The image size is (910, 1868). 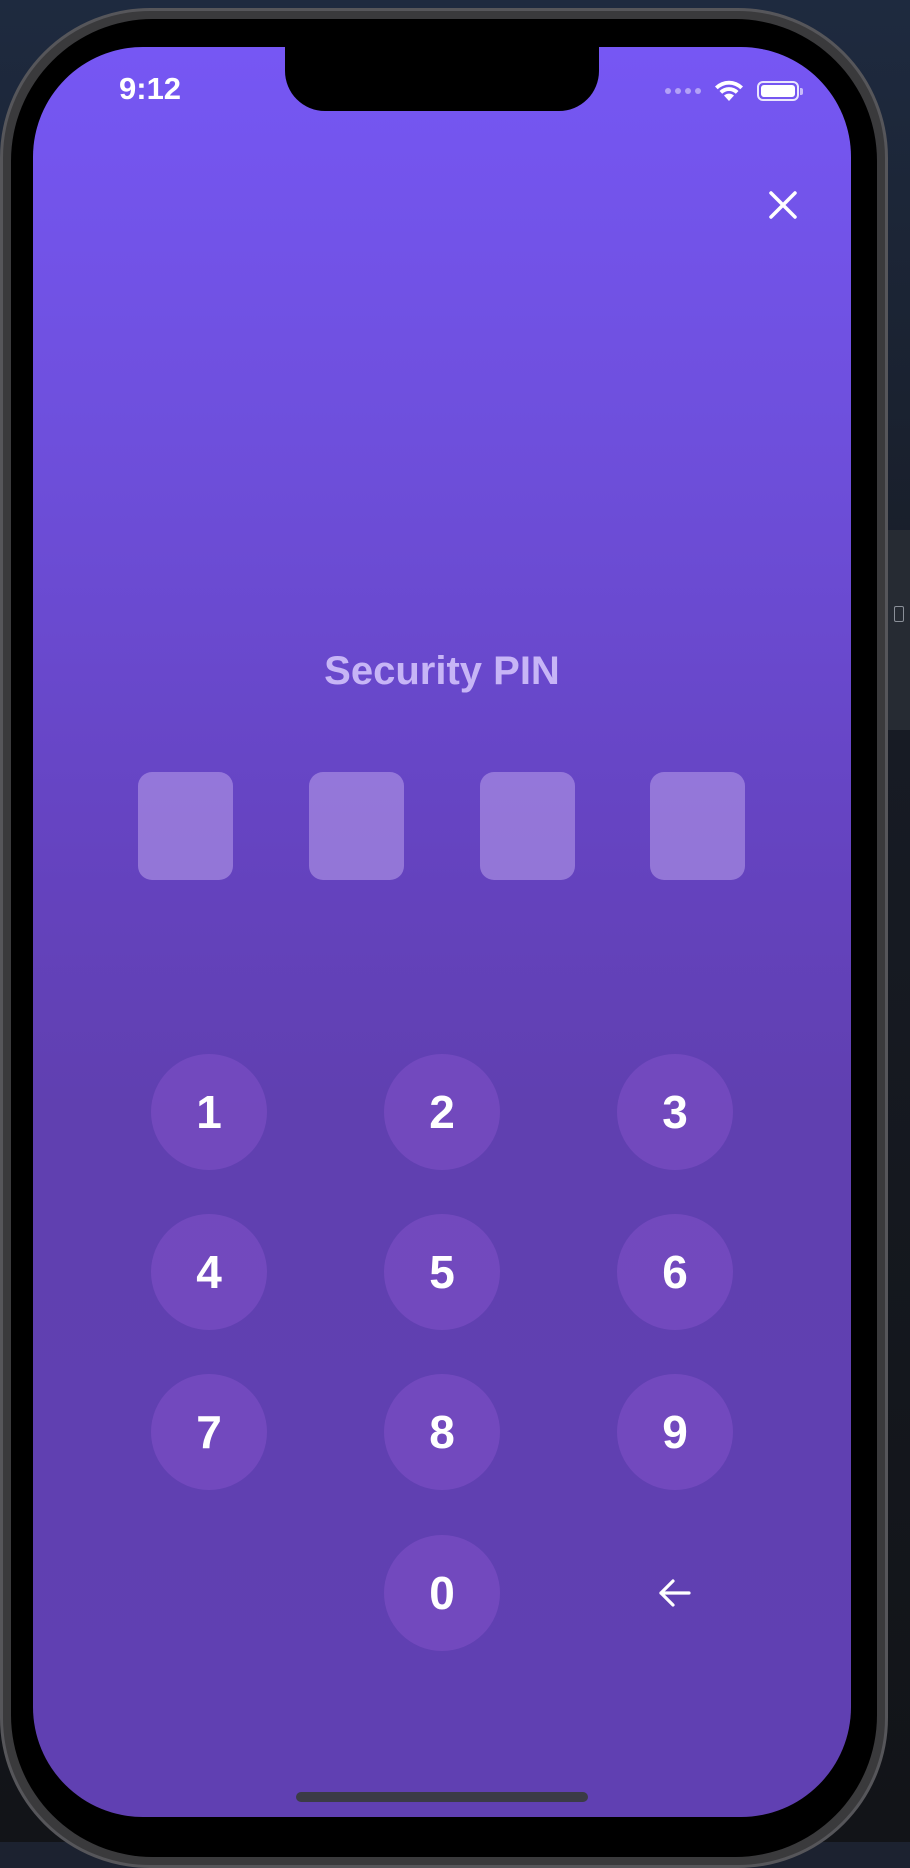 I want to click on backspace-arrow-icon, so click(x=675, y=1593).